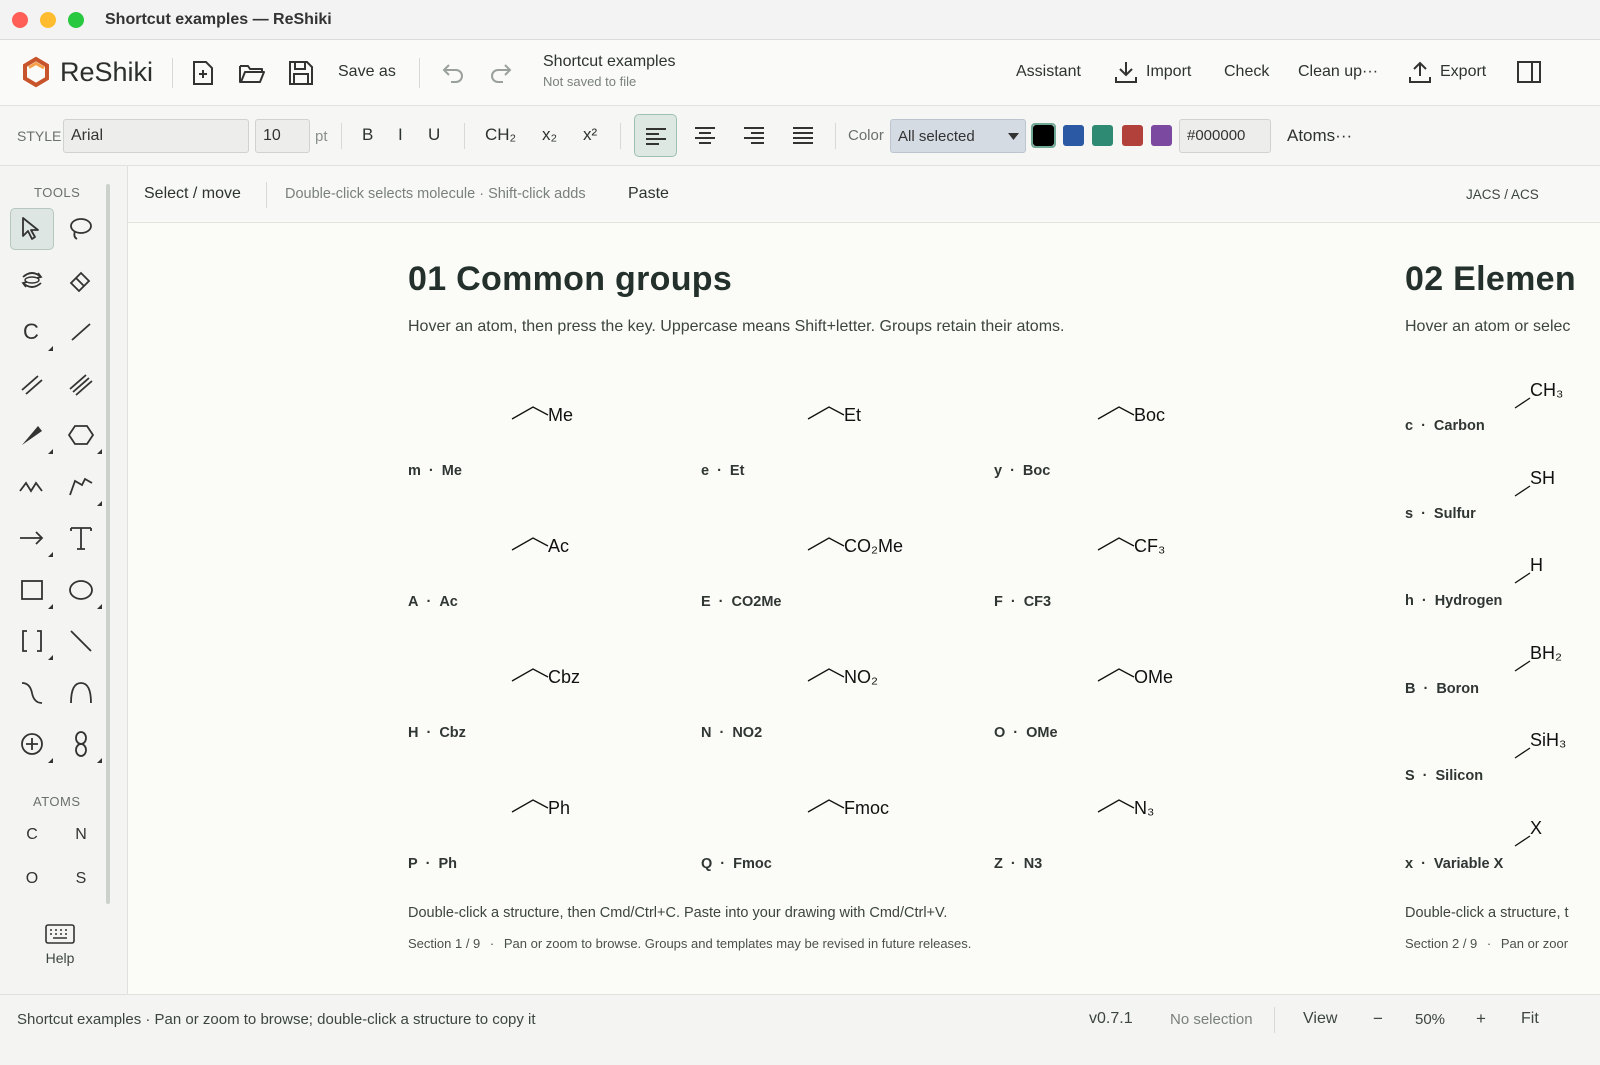 This screenshot has height=1065, width=1600. Describe the element at coordinates (32, 744) in the screenshot. I see `tool-charge-plus-button` at that location.